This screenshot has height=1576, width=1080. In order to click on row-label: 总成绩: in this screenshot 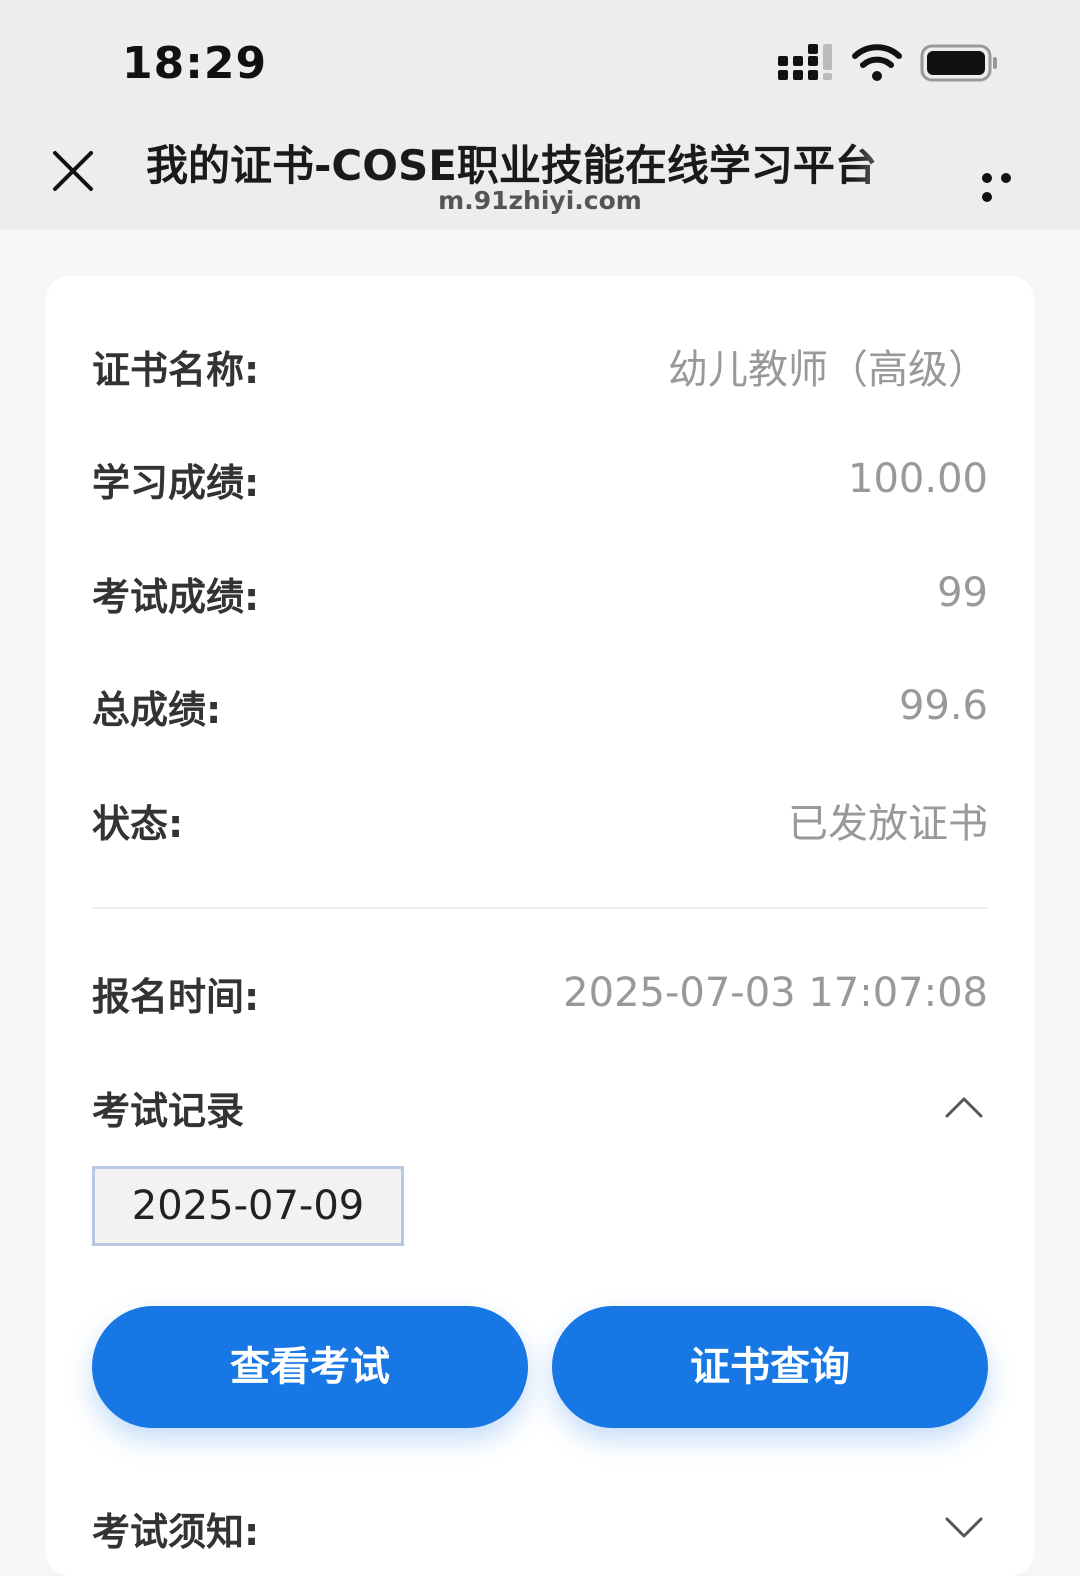, I will do `click(157, 709)`.